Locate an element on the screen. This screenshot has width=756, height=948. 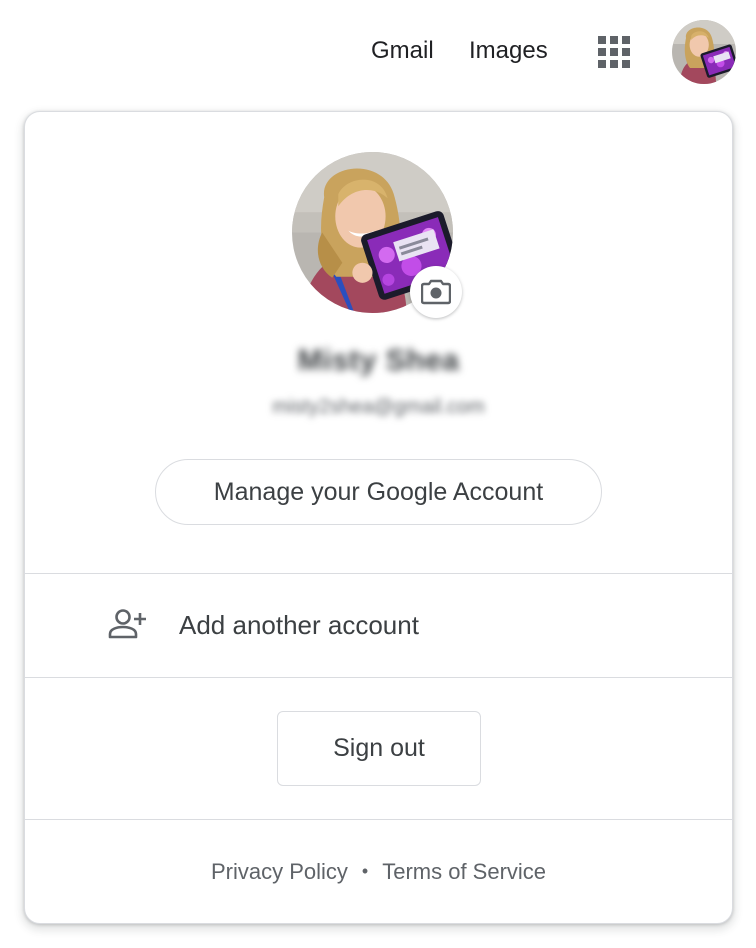
footer-links: Privacy Policy • Terms of Service is located at coordinates (378, 871).